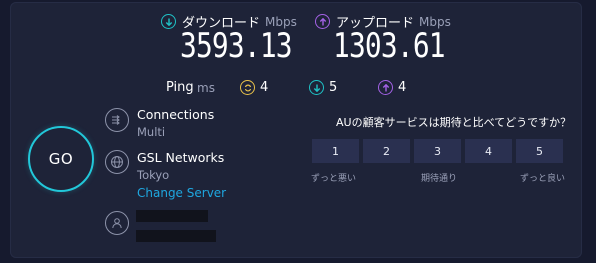  I want to click on redacted-ip-address, so click(176, 236).